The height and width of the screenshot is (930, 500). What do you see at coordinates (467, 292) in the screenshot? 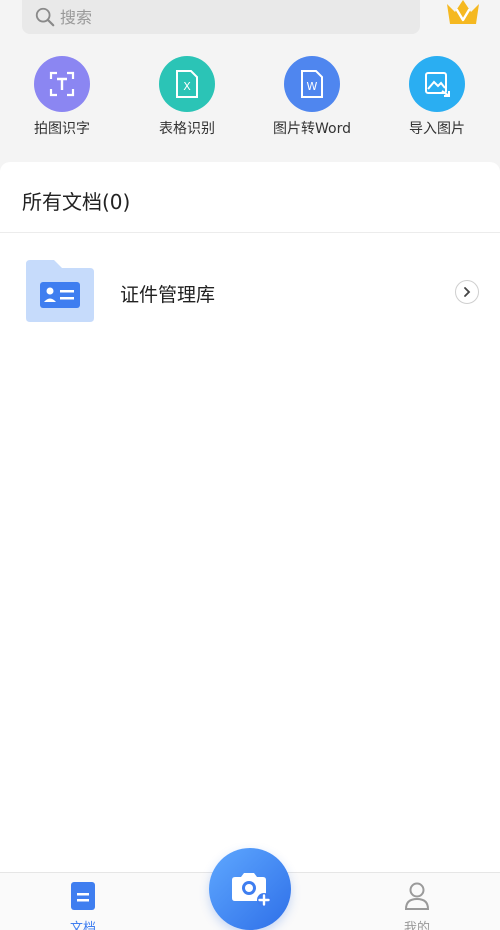
I see `chevron-right-icon` at bounding box center [467, 292].